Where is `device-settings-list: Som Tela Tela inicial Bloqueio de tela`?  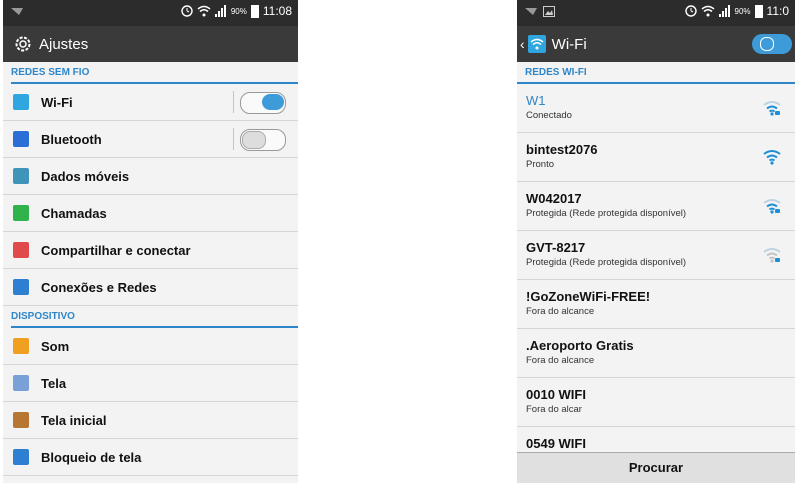 device-settings-list: Som Tela Tela inicial Bloqueio de tela is located at coordinates (150, 402).